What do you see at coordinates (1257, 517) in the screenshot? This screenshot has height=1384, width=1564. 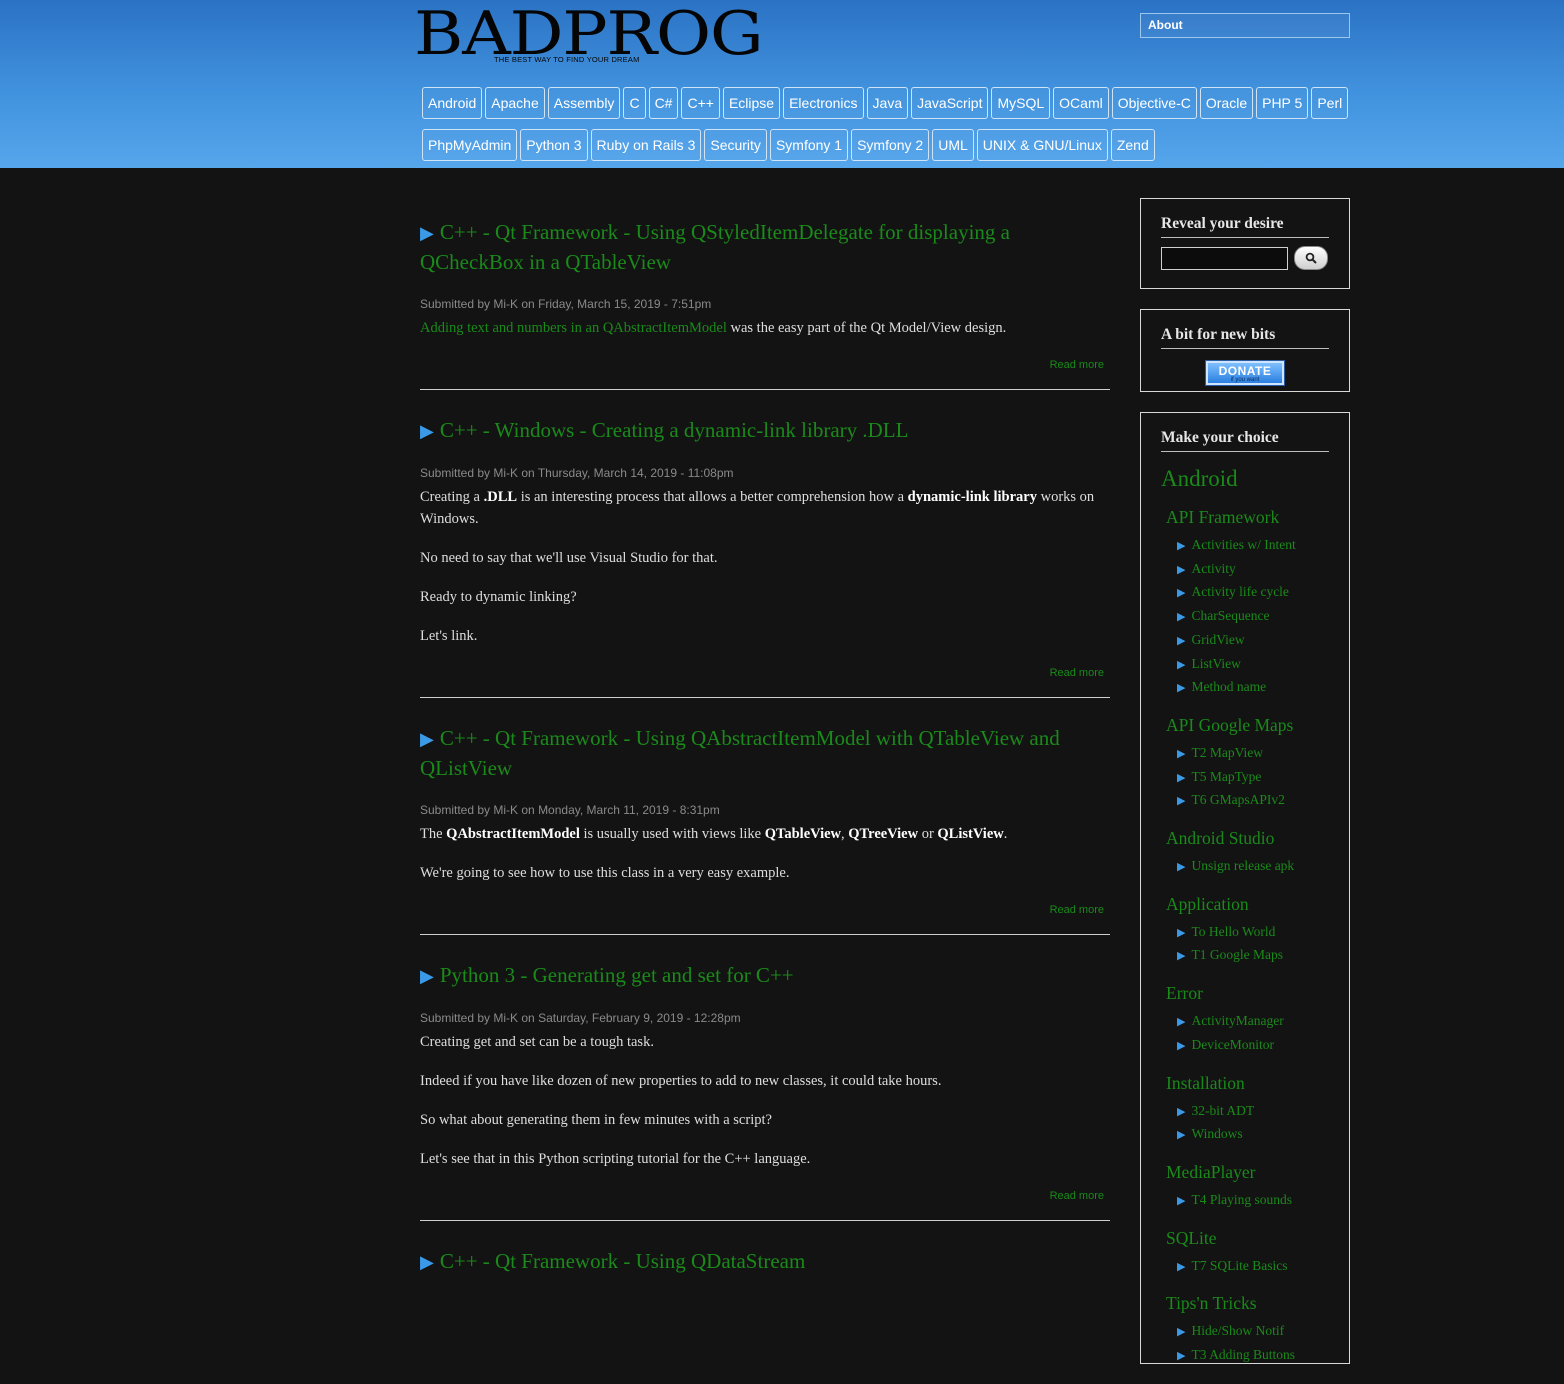 I see `category-title: API Framework` at bounding box center [1257, 517].